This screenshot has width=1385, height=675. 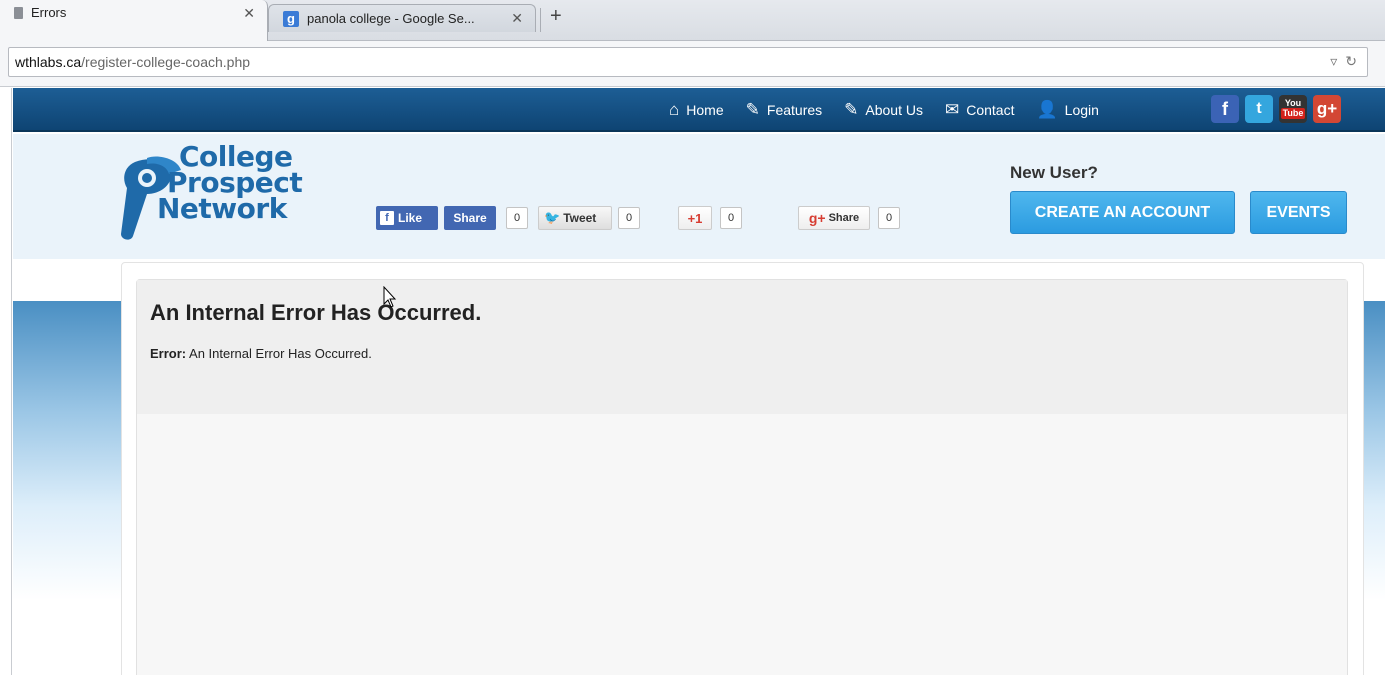 I want to click on nav-label: Login, so click(x=1081, y=110).